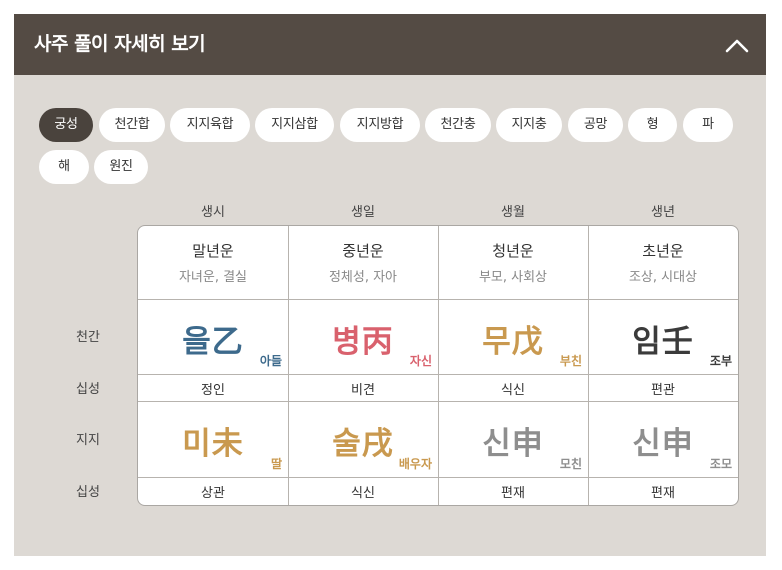 The height and width of the screenshot is (570, 782). What do you see at coordinates (363, 439) in the screenshot?
I see `jiji-cell: 술戌 배우자` at bounding box center [363, 439].